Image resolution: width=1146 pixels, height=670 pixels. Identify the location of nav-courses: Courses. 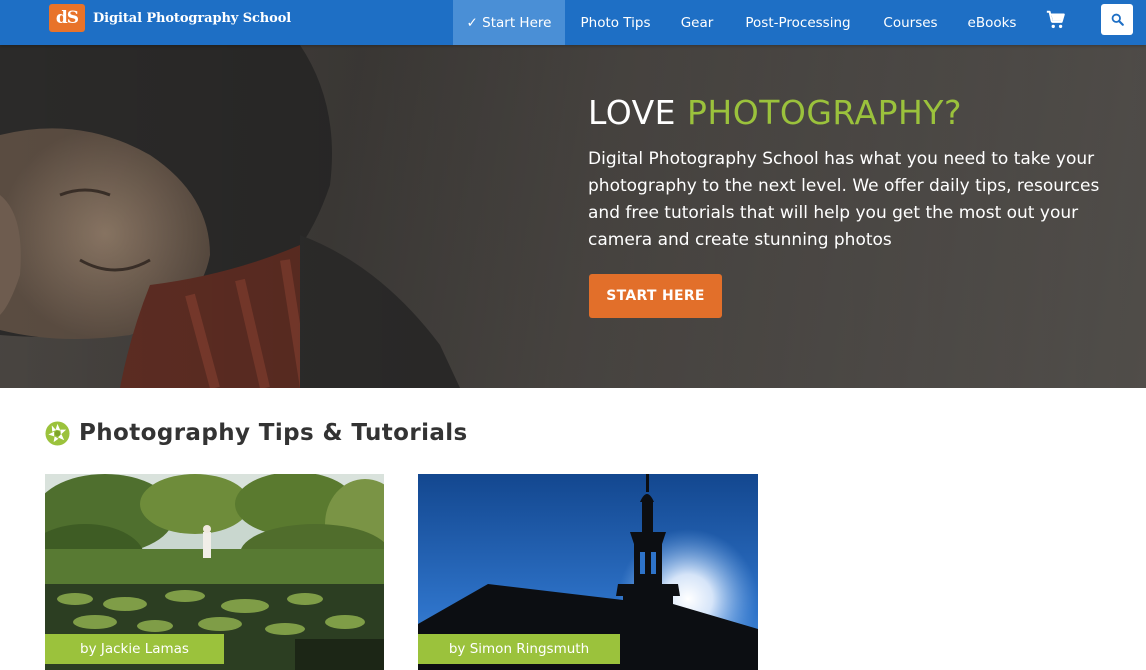
(910, 22).